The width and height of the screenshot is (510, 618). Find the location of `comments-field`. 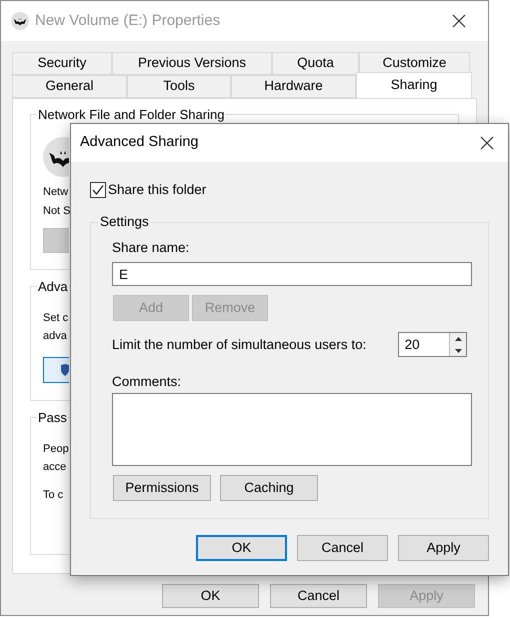

comments-field is located at coordinates (292, 429).